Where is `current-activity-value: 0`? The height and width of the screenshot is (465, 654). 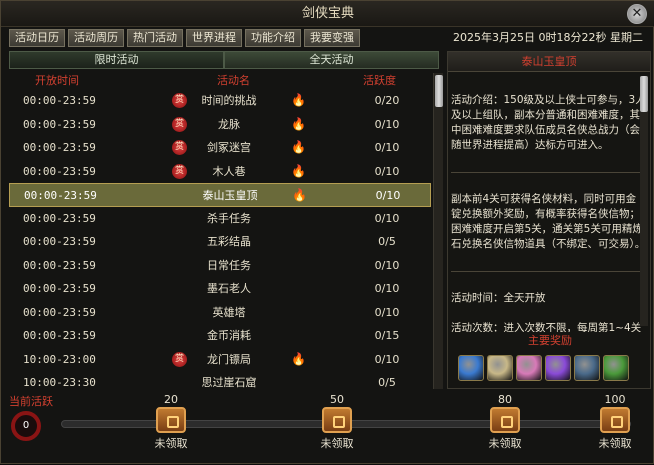
current-activity-value: 0 is located at coordinates (26, 426).